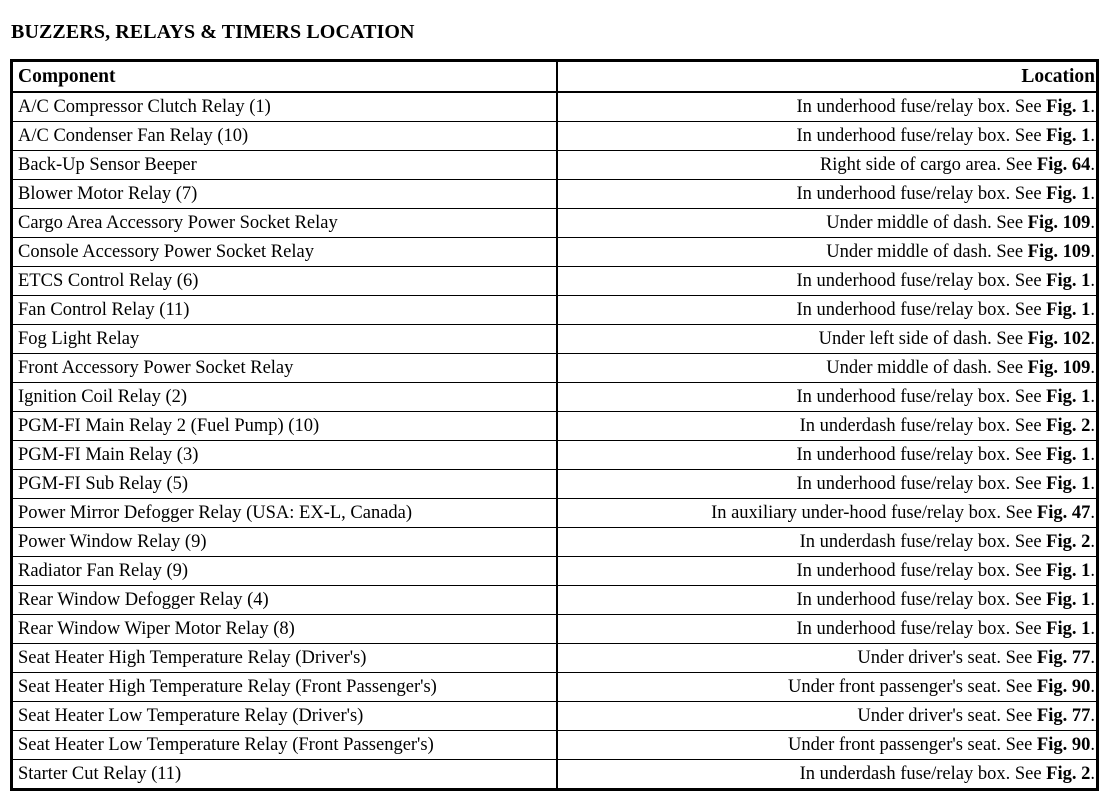  What do you see at coordinates (1063, 513) in the screenshot?
I see `figure-reference: Fig. 47` at bounding box center [1063, 513].